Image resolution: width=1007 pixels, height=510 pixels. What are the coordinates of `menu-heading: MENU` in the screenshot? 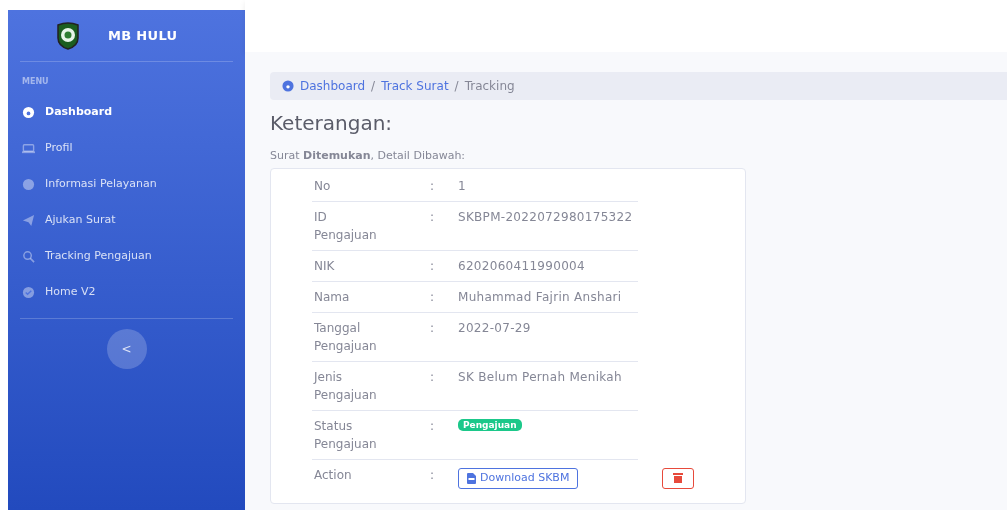 It's located at (35, 82).